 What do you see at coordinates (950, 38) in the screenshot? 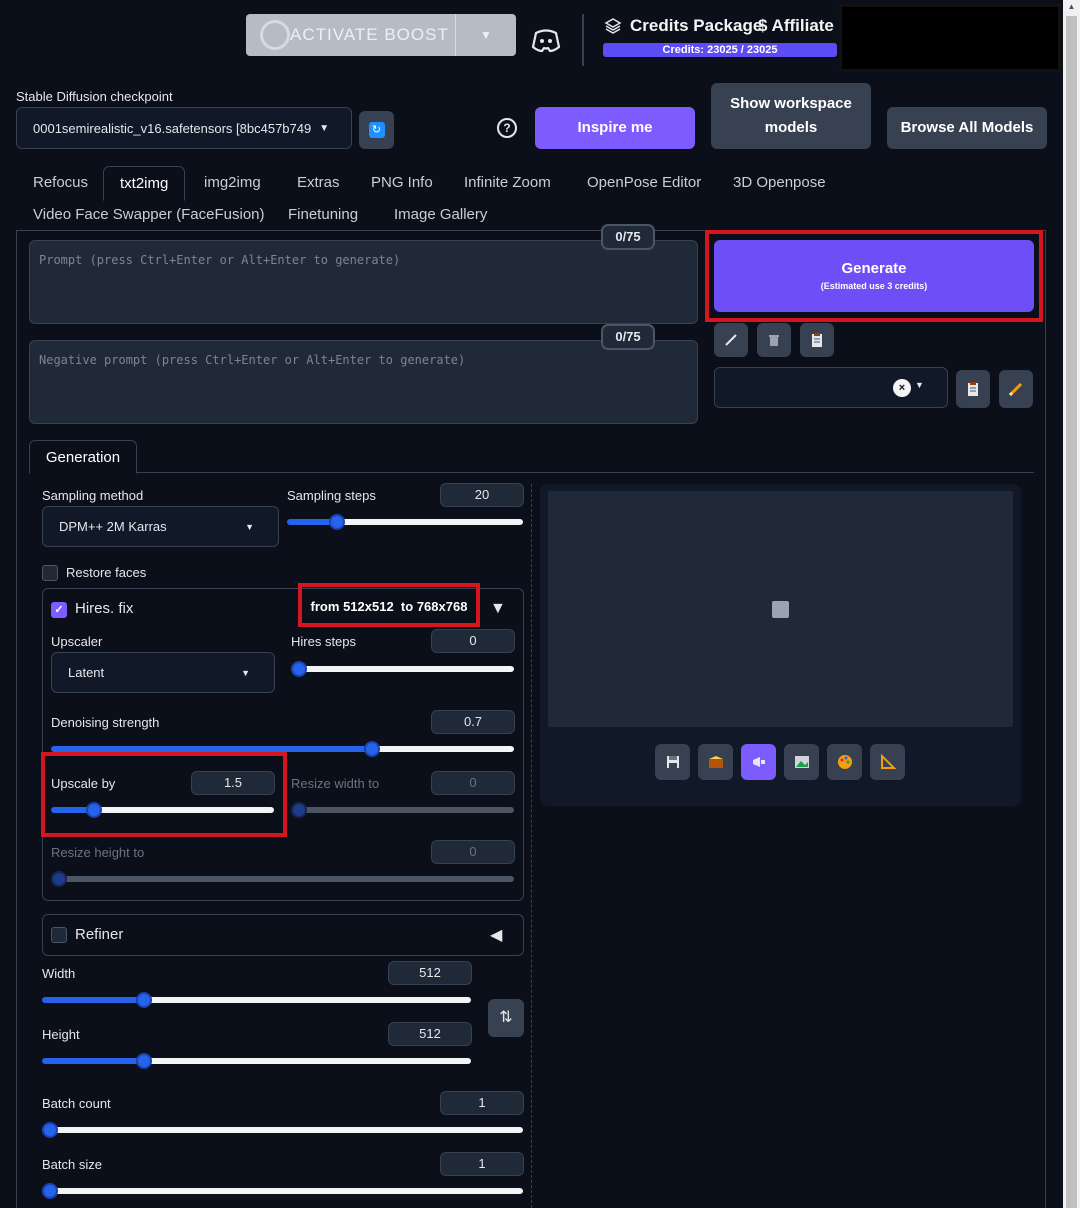
I see `redacted-area` at bounding box center [950, 38].